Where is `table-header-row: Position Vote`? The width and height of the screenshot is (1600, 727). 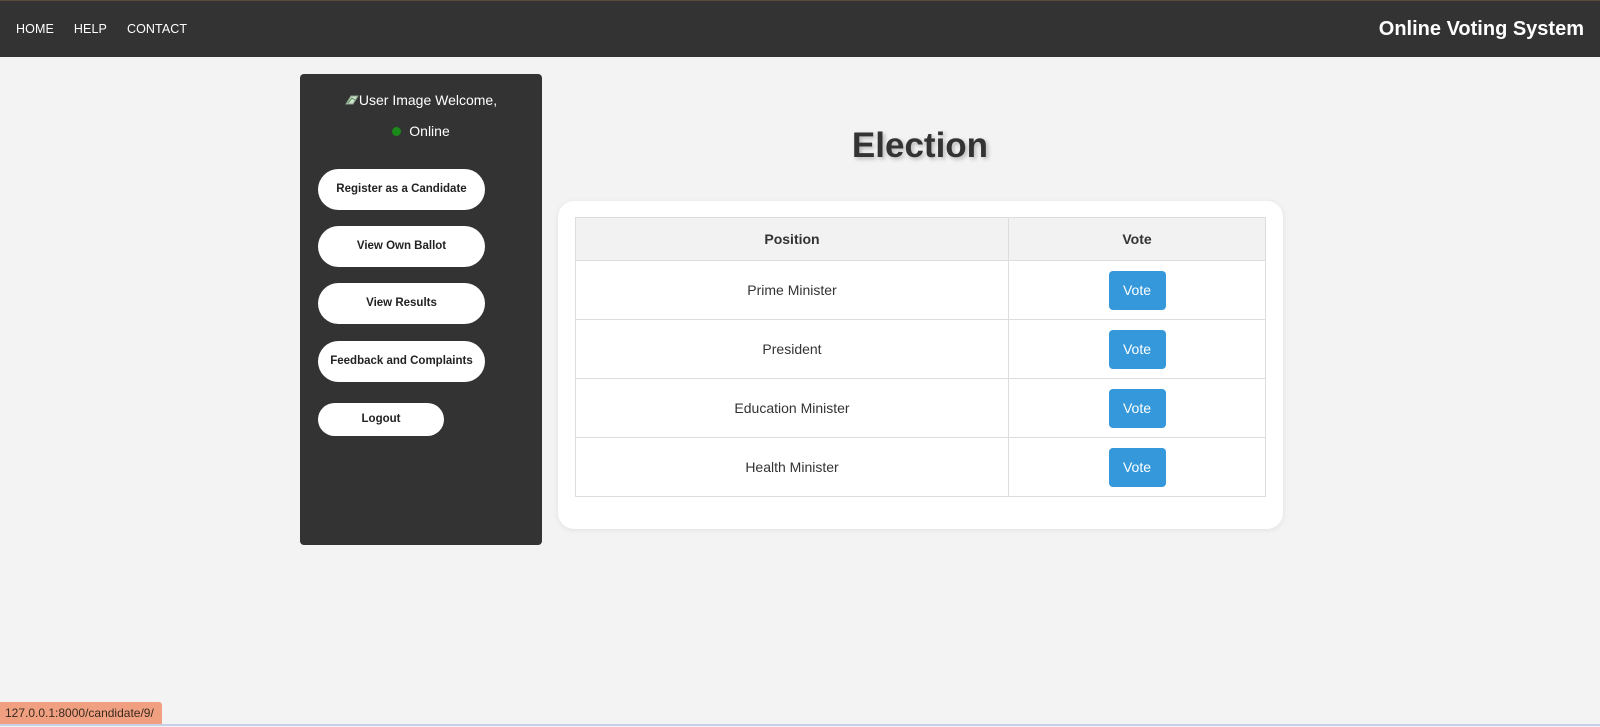
table-header-row: Position Vote is located at coordinates (920, 239).